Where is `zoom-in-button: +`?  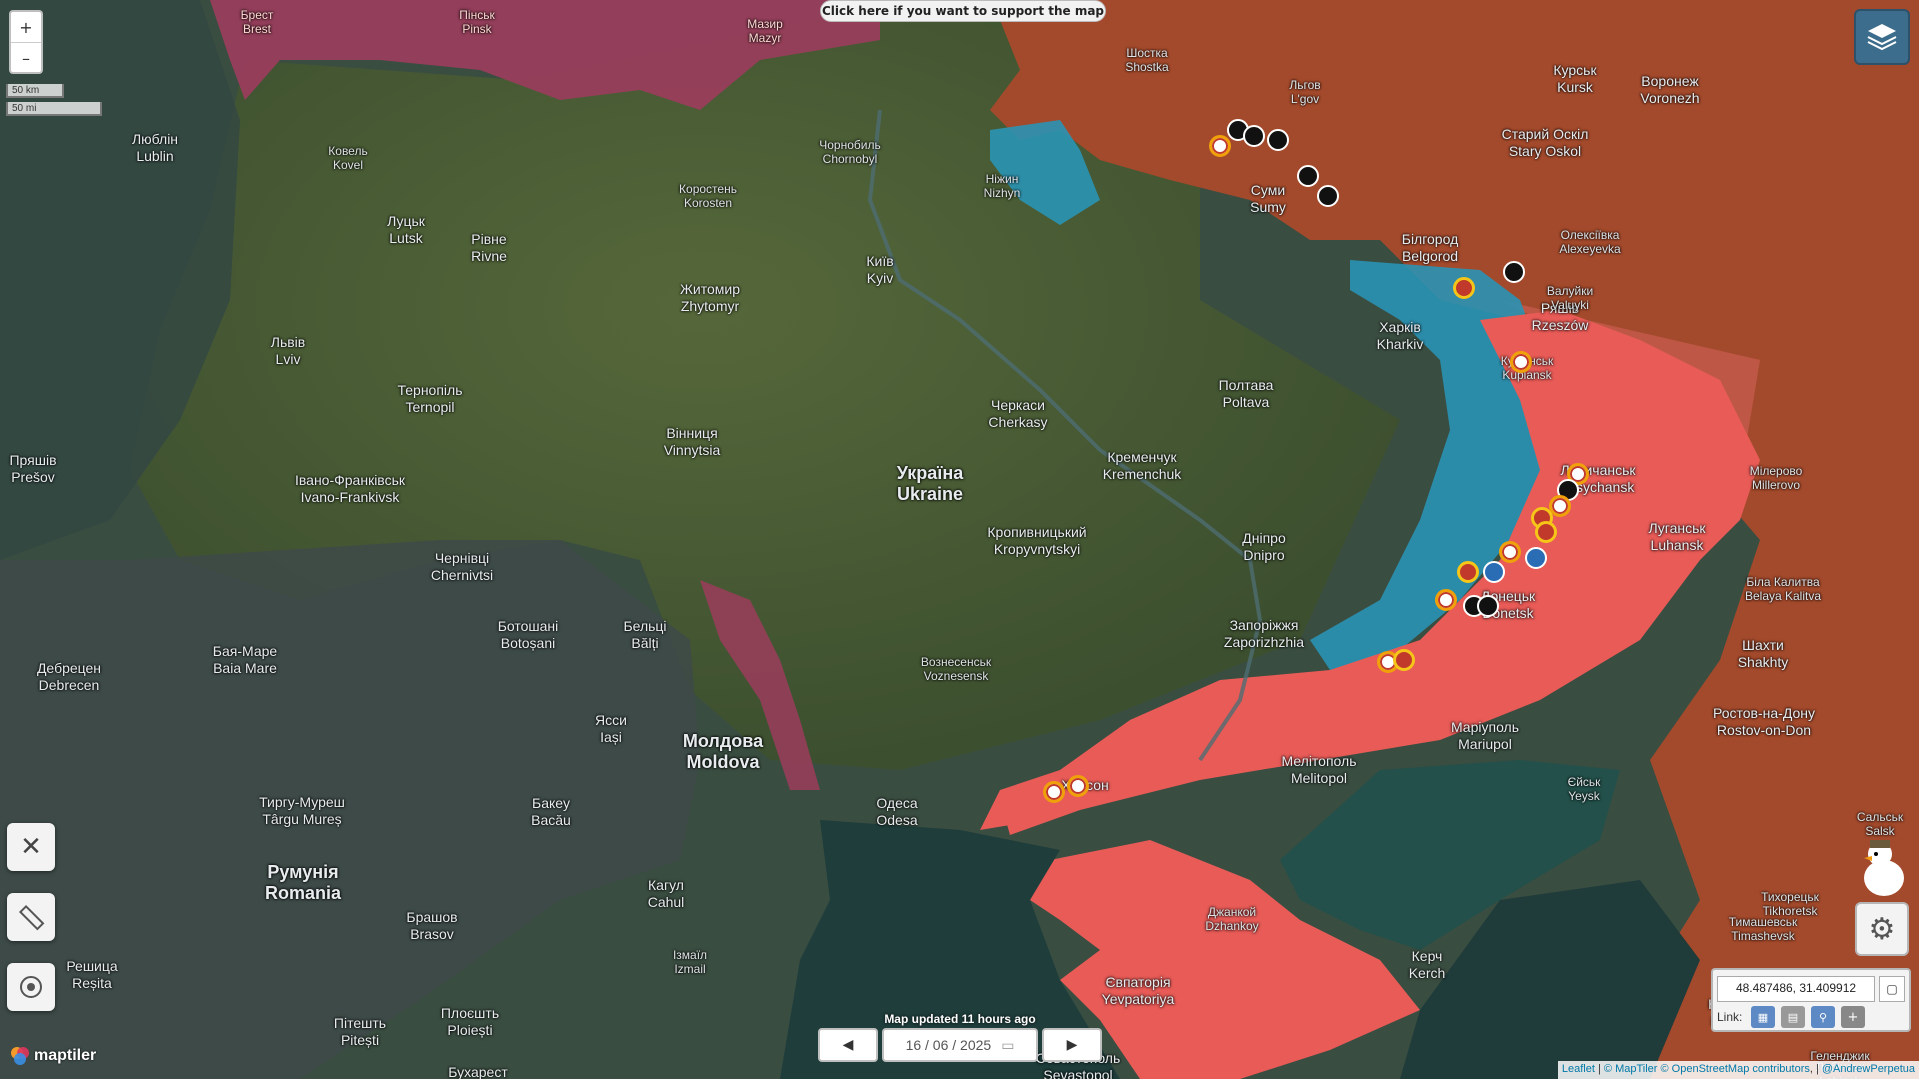 zoom-in-button: + is located at coordinates (26, 27).